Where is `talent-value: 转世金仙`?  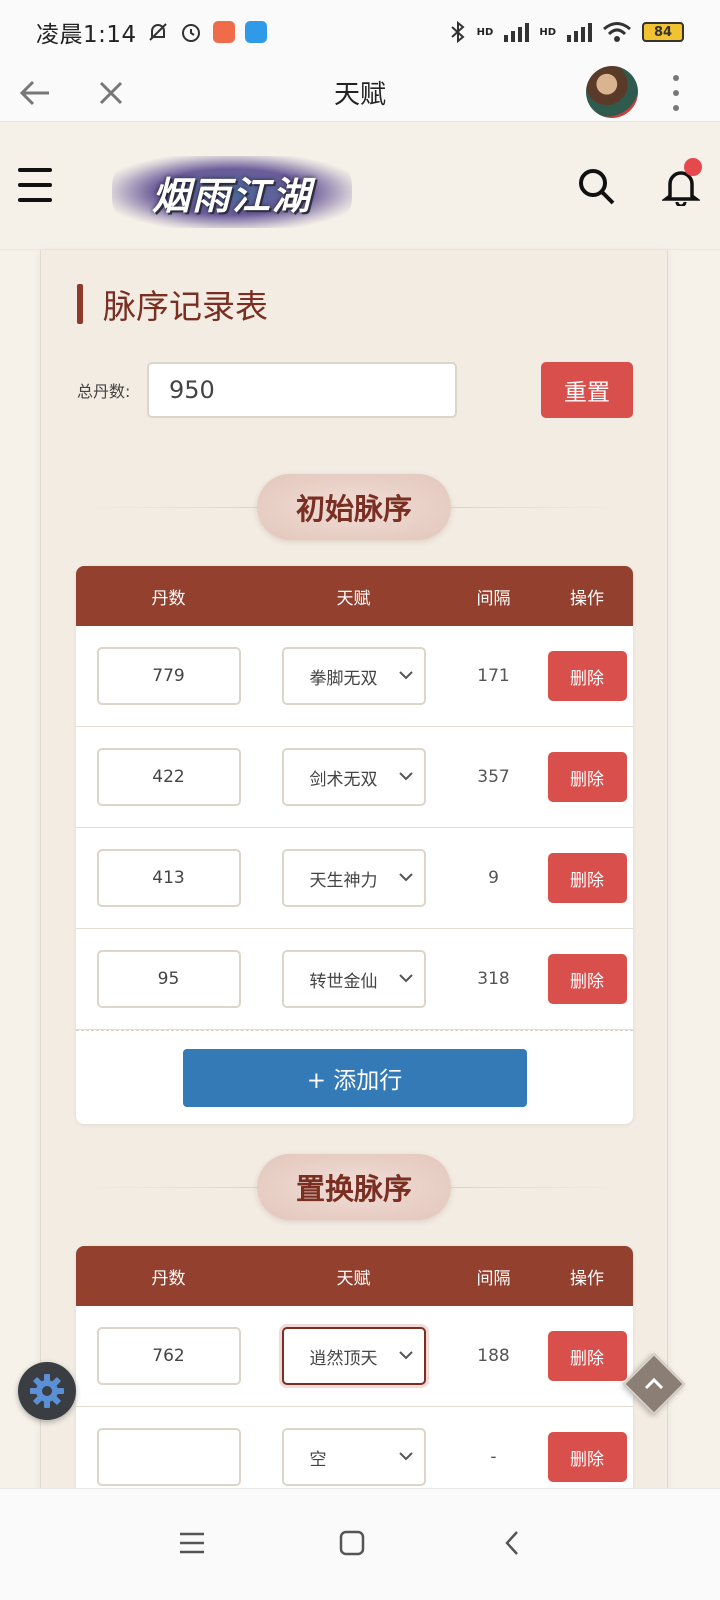 talent-value: 转世金仙 is located at coordinates (343, 981).